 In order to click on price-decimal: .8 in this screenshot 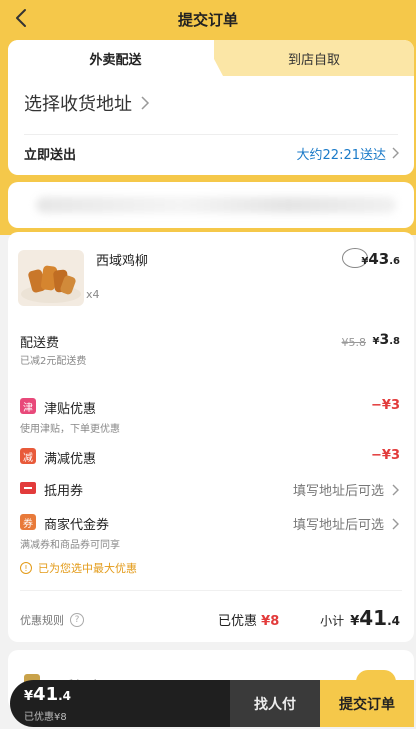, I will do `click(394, 341)`.